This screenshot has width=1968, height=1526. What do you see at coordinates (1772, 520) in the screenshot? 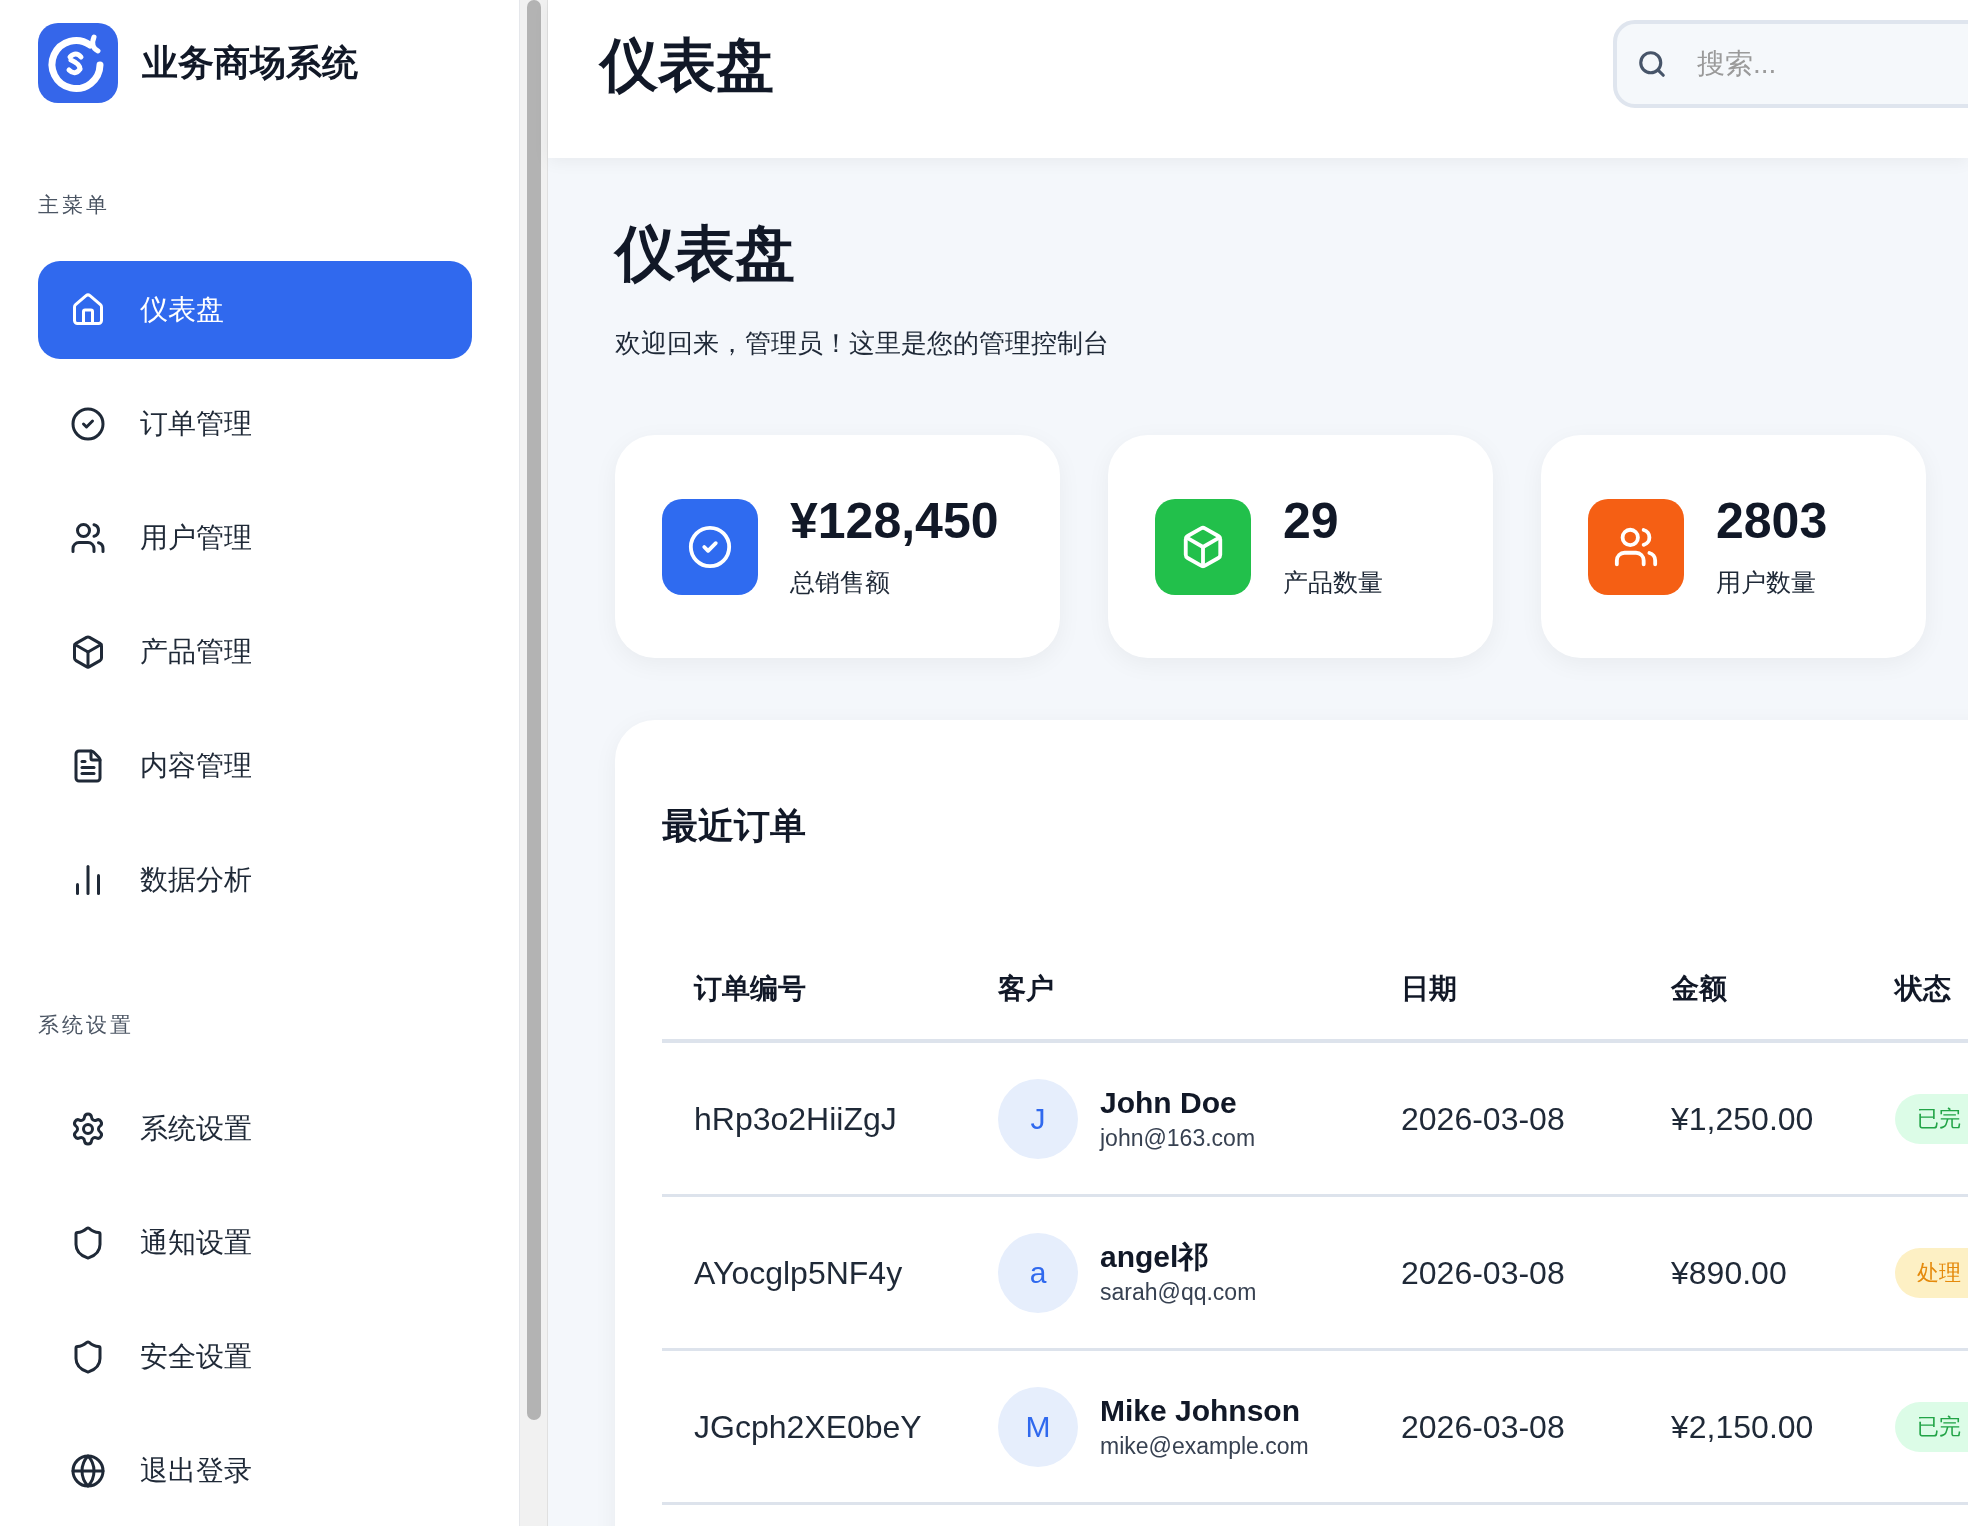
I see `stat-value: 2803` at bounding box center [1772, 520].